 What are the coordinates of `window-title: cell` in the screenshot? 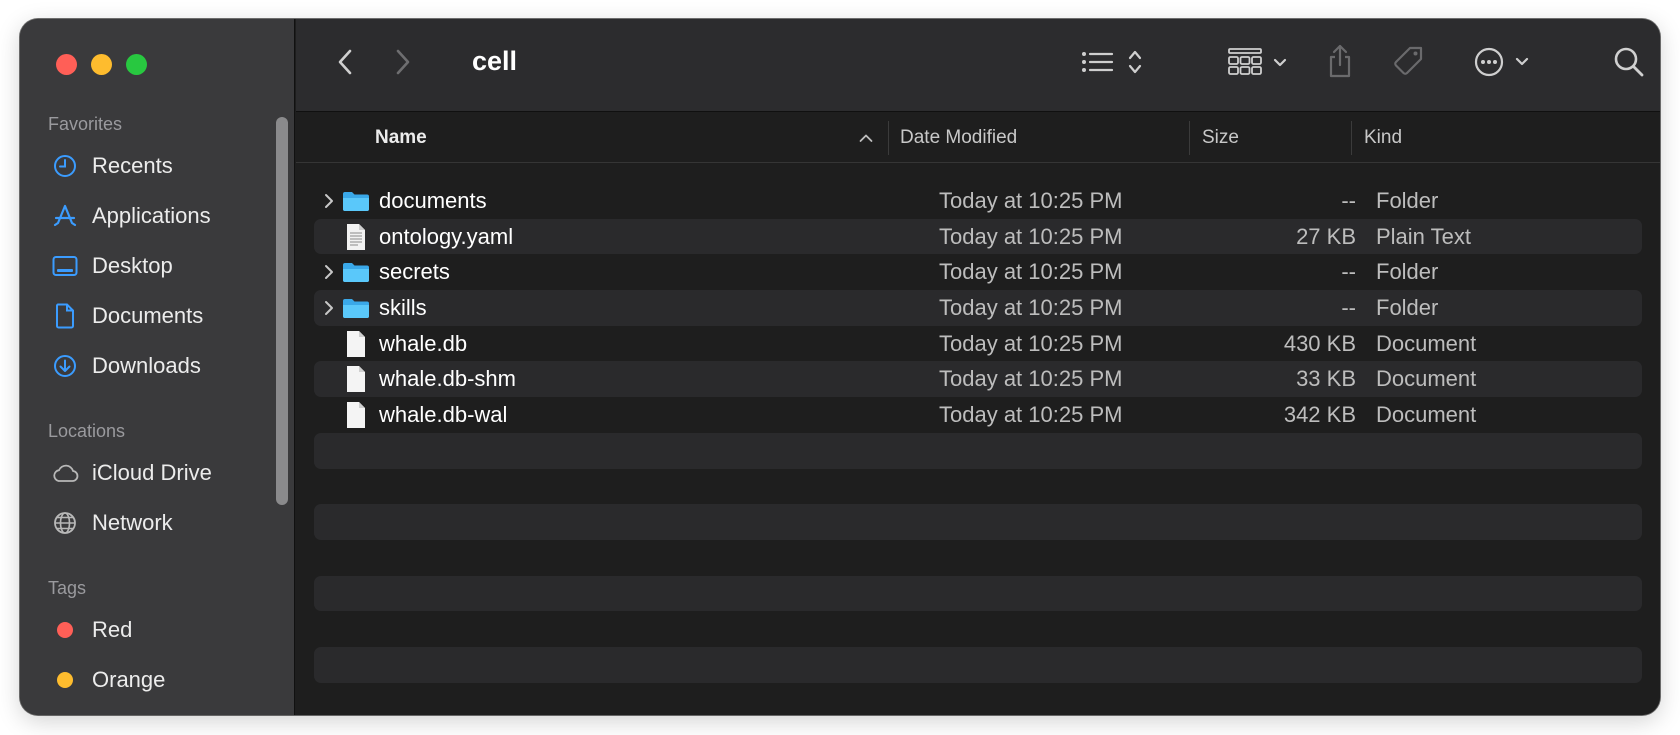 It's located at (495, 61).